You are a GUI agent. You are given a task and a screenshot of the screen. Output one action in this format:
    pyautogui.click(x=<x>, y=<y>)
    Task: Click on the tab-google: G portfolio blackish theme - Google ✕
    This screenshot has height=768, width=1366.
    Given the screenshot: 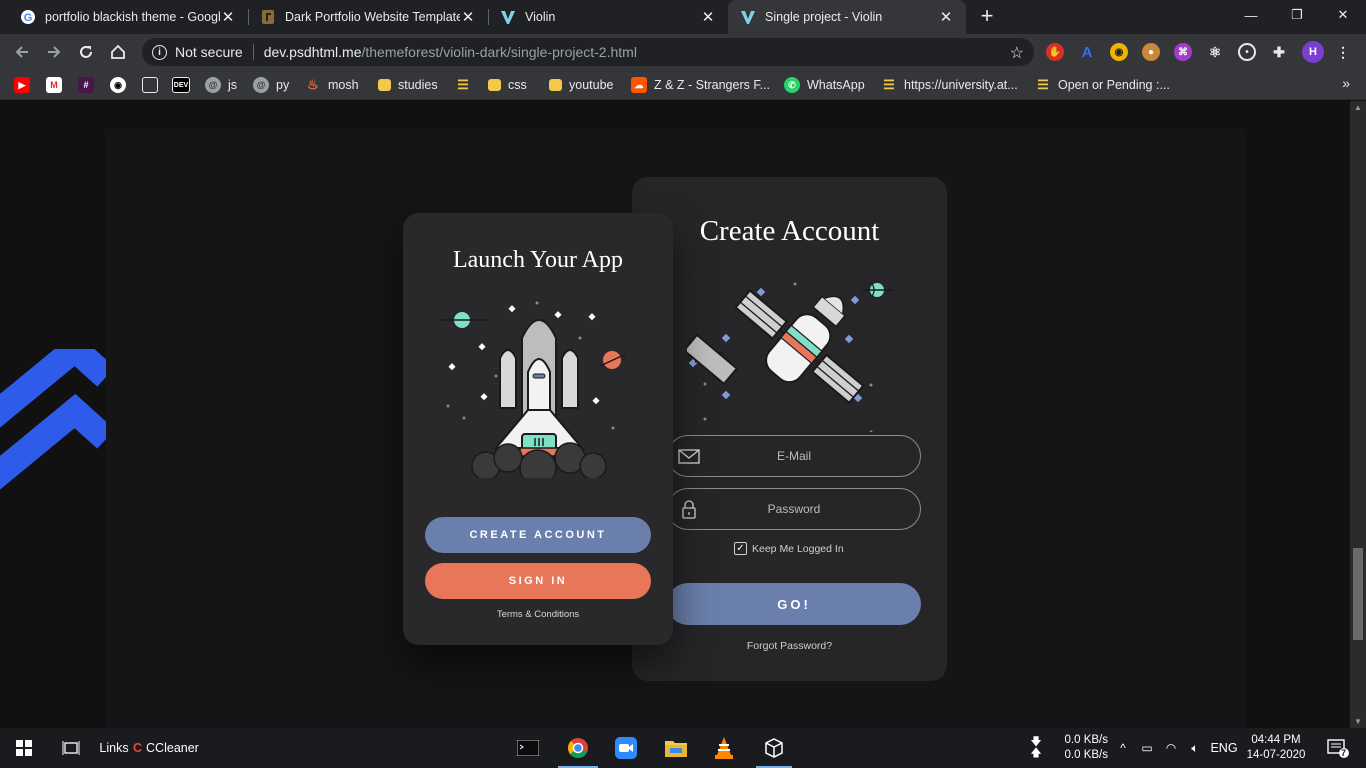 What is the action you would take?
    pyautogui.click(x=128, y=17)
    